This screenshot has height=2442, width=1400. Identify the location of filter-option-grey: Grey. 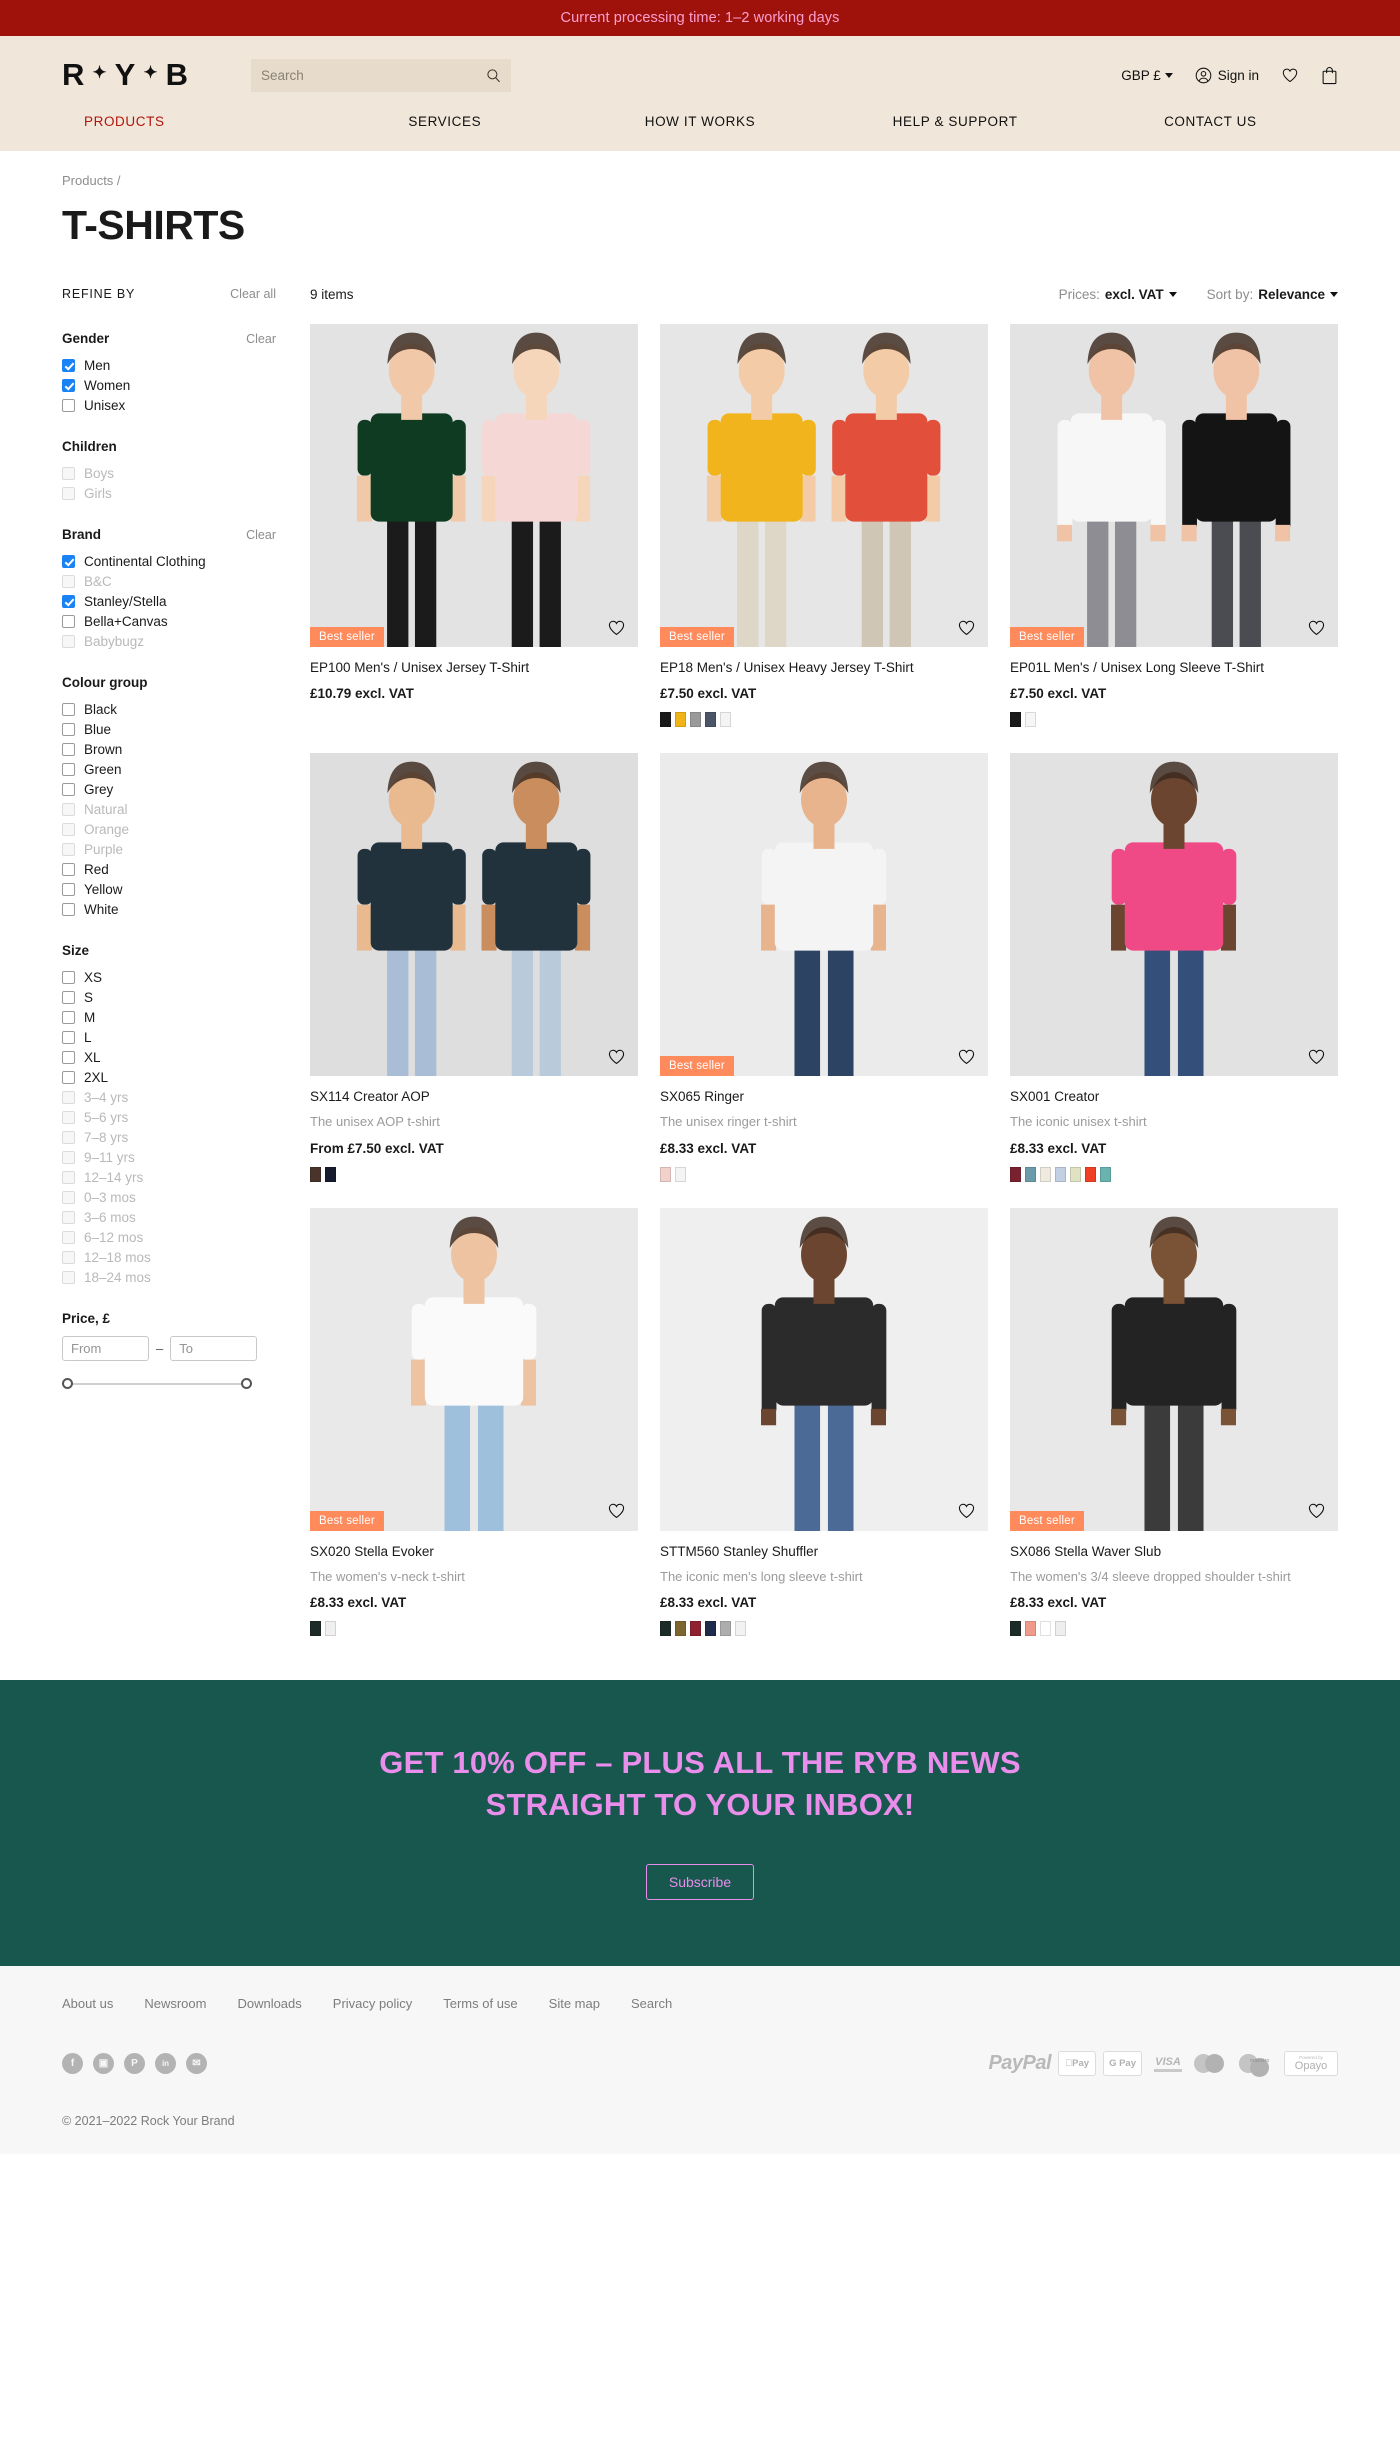
(169, 789).